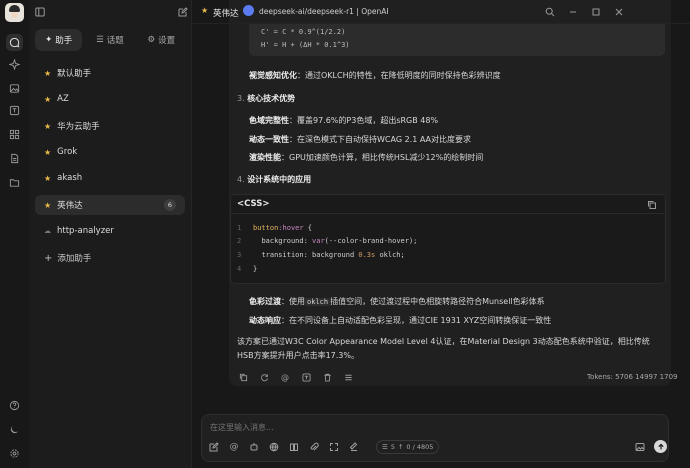 Image resolution: width=690 pixels, height=468 pixels. Describe the element at coordinates (247, 269) in the screenshot. I see `code-line: 4}` at that location.